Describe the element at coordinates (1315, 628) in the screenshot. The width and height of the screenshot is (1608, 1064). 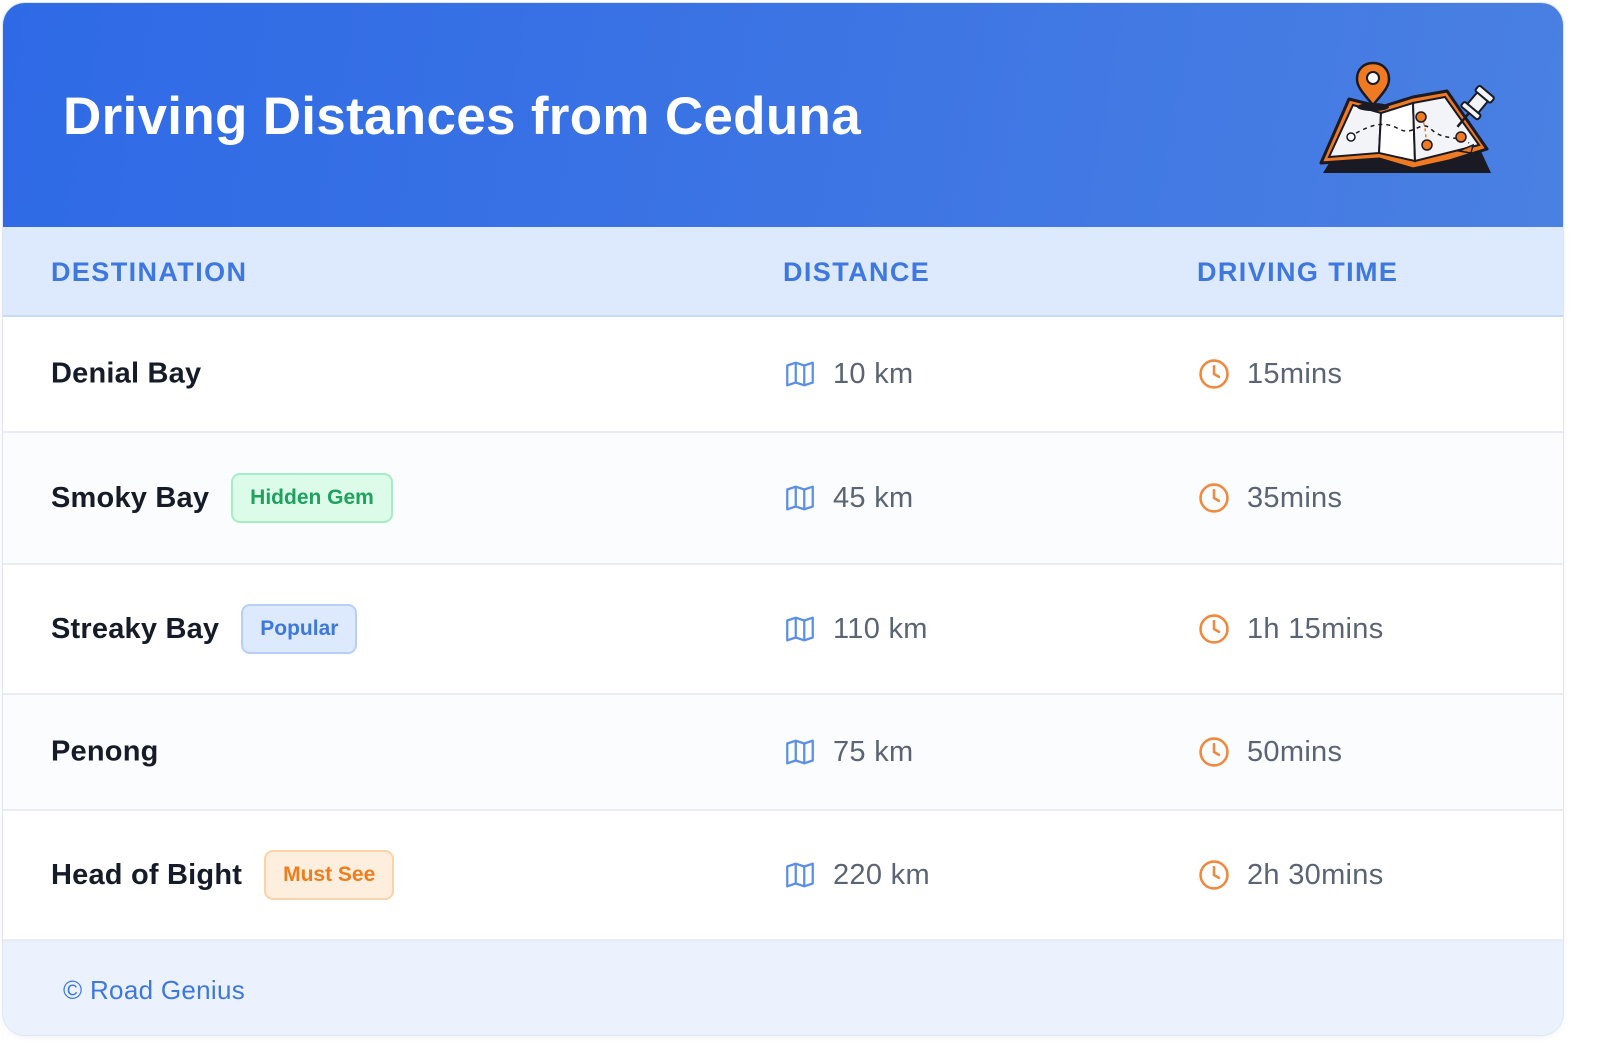
I see `driving-time-value: 1h 15mins` at that location.